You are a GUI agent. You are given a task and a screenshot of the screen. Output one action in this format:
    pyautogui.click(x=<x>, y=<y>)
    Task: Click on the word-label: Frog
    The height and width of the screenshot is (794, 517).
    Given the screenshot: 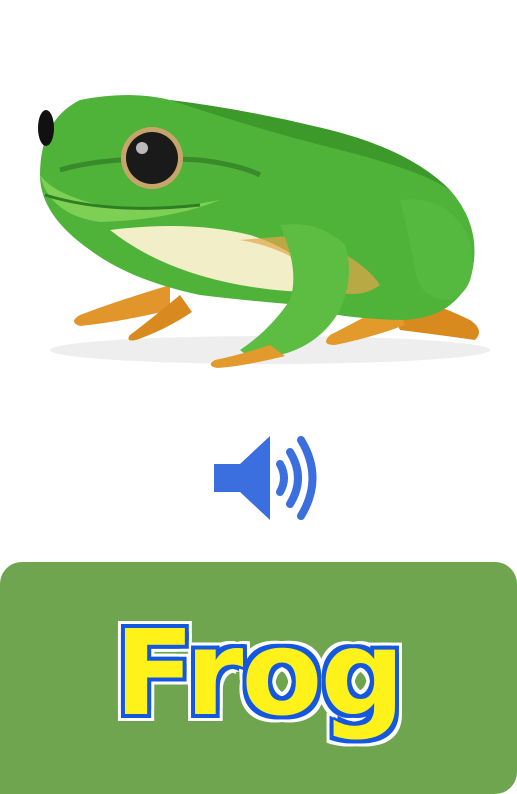 What is the action you would take?
    pyautogui.click(x=260, y=673)
    